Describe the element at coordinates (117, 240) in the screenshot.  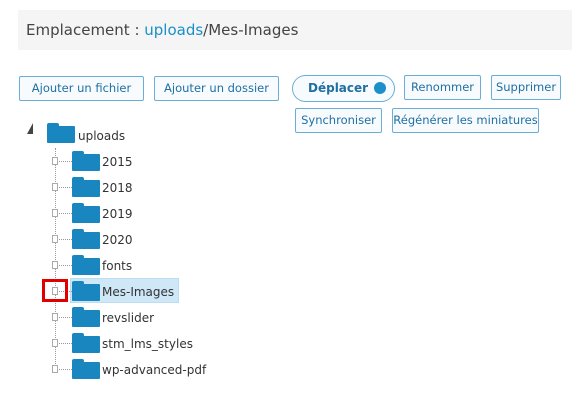
I see `tree-node-label: 2020` at that location.